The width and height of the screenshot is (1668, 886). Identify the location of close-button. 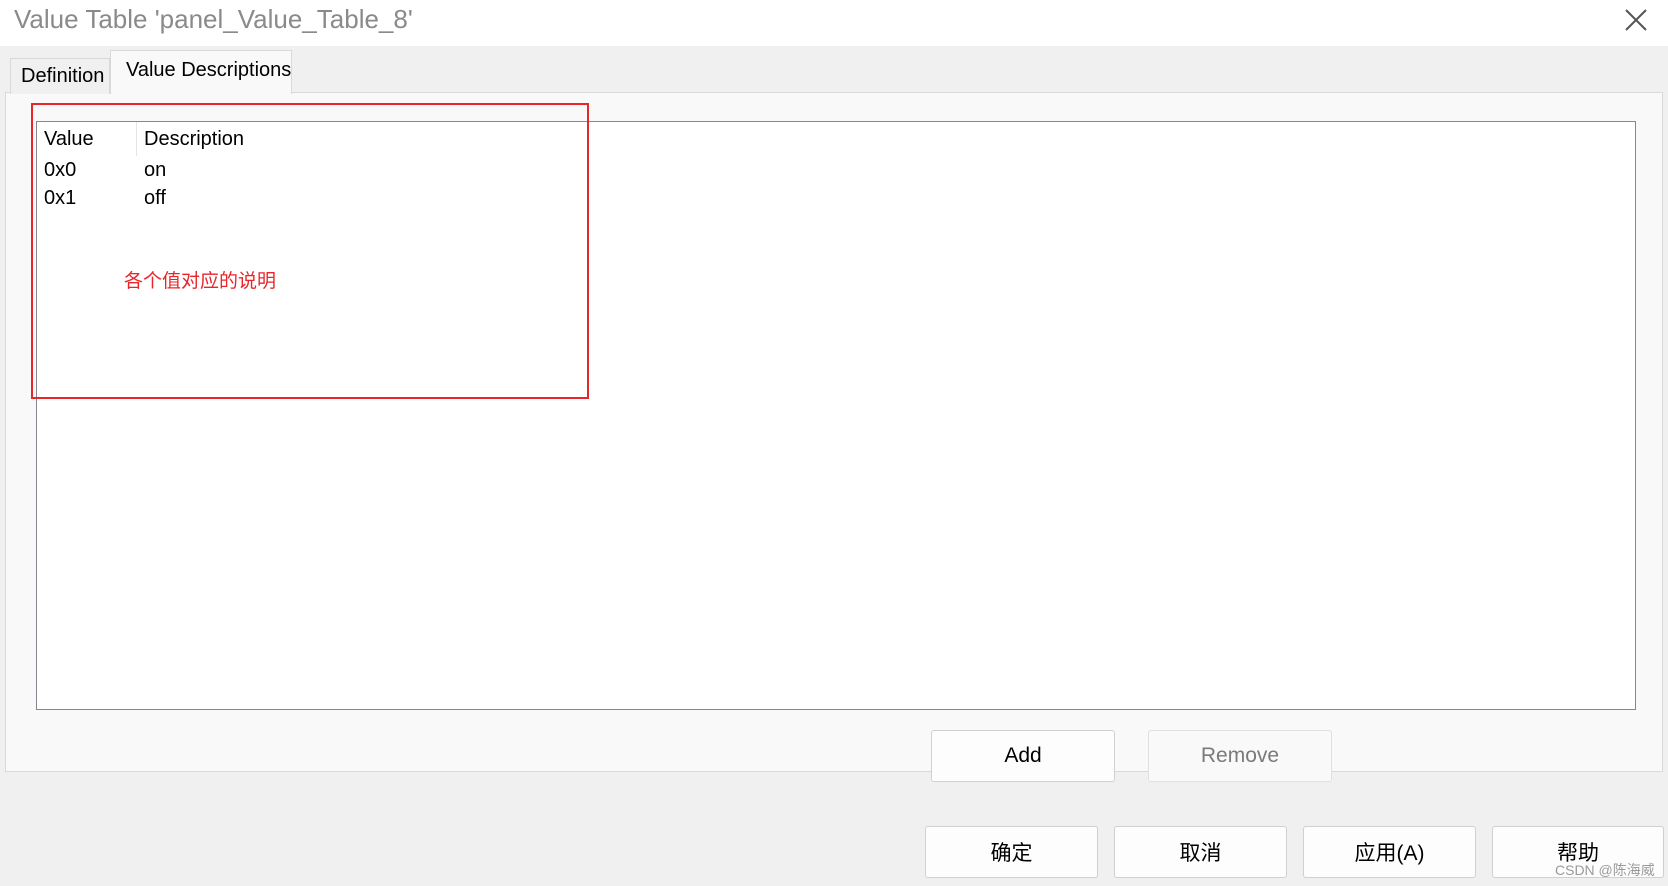
(1636, 20).